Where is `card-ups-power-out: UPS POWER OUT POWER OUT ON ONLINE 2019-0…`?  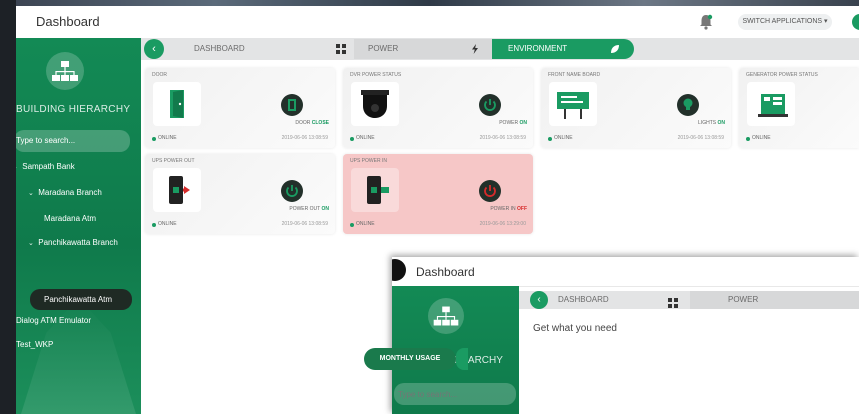
card-ups-power-out: UPS POWER OUT POWER OUT ON ONLINE 2019-0… is located at coordinates (240, 194).